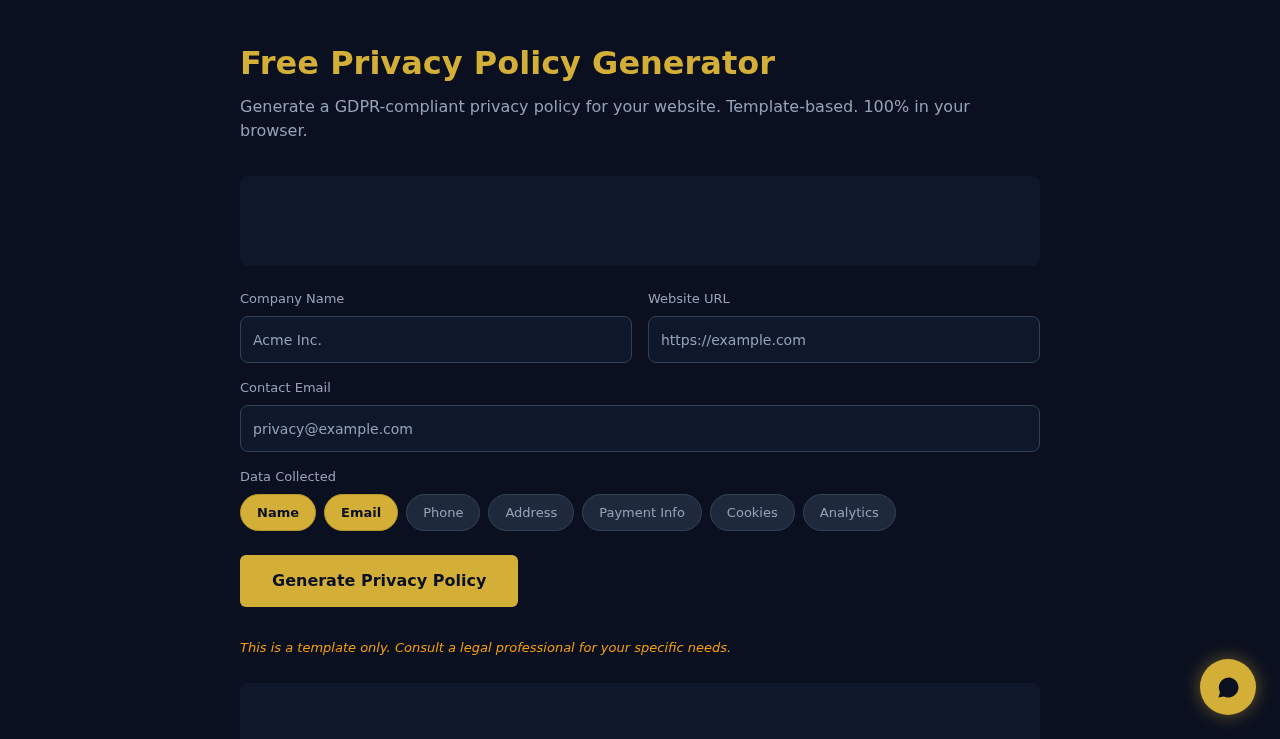 The image size is (1280, 739). Describe the element at coordinates (486, 648) in the screenshot. I see `disclaimer-text: This is a template only. Consult a legal professional for your specific needs.` at that location.